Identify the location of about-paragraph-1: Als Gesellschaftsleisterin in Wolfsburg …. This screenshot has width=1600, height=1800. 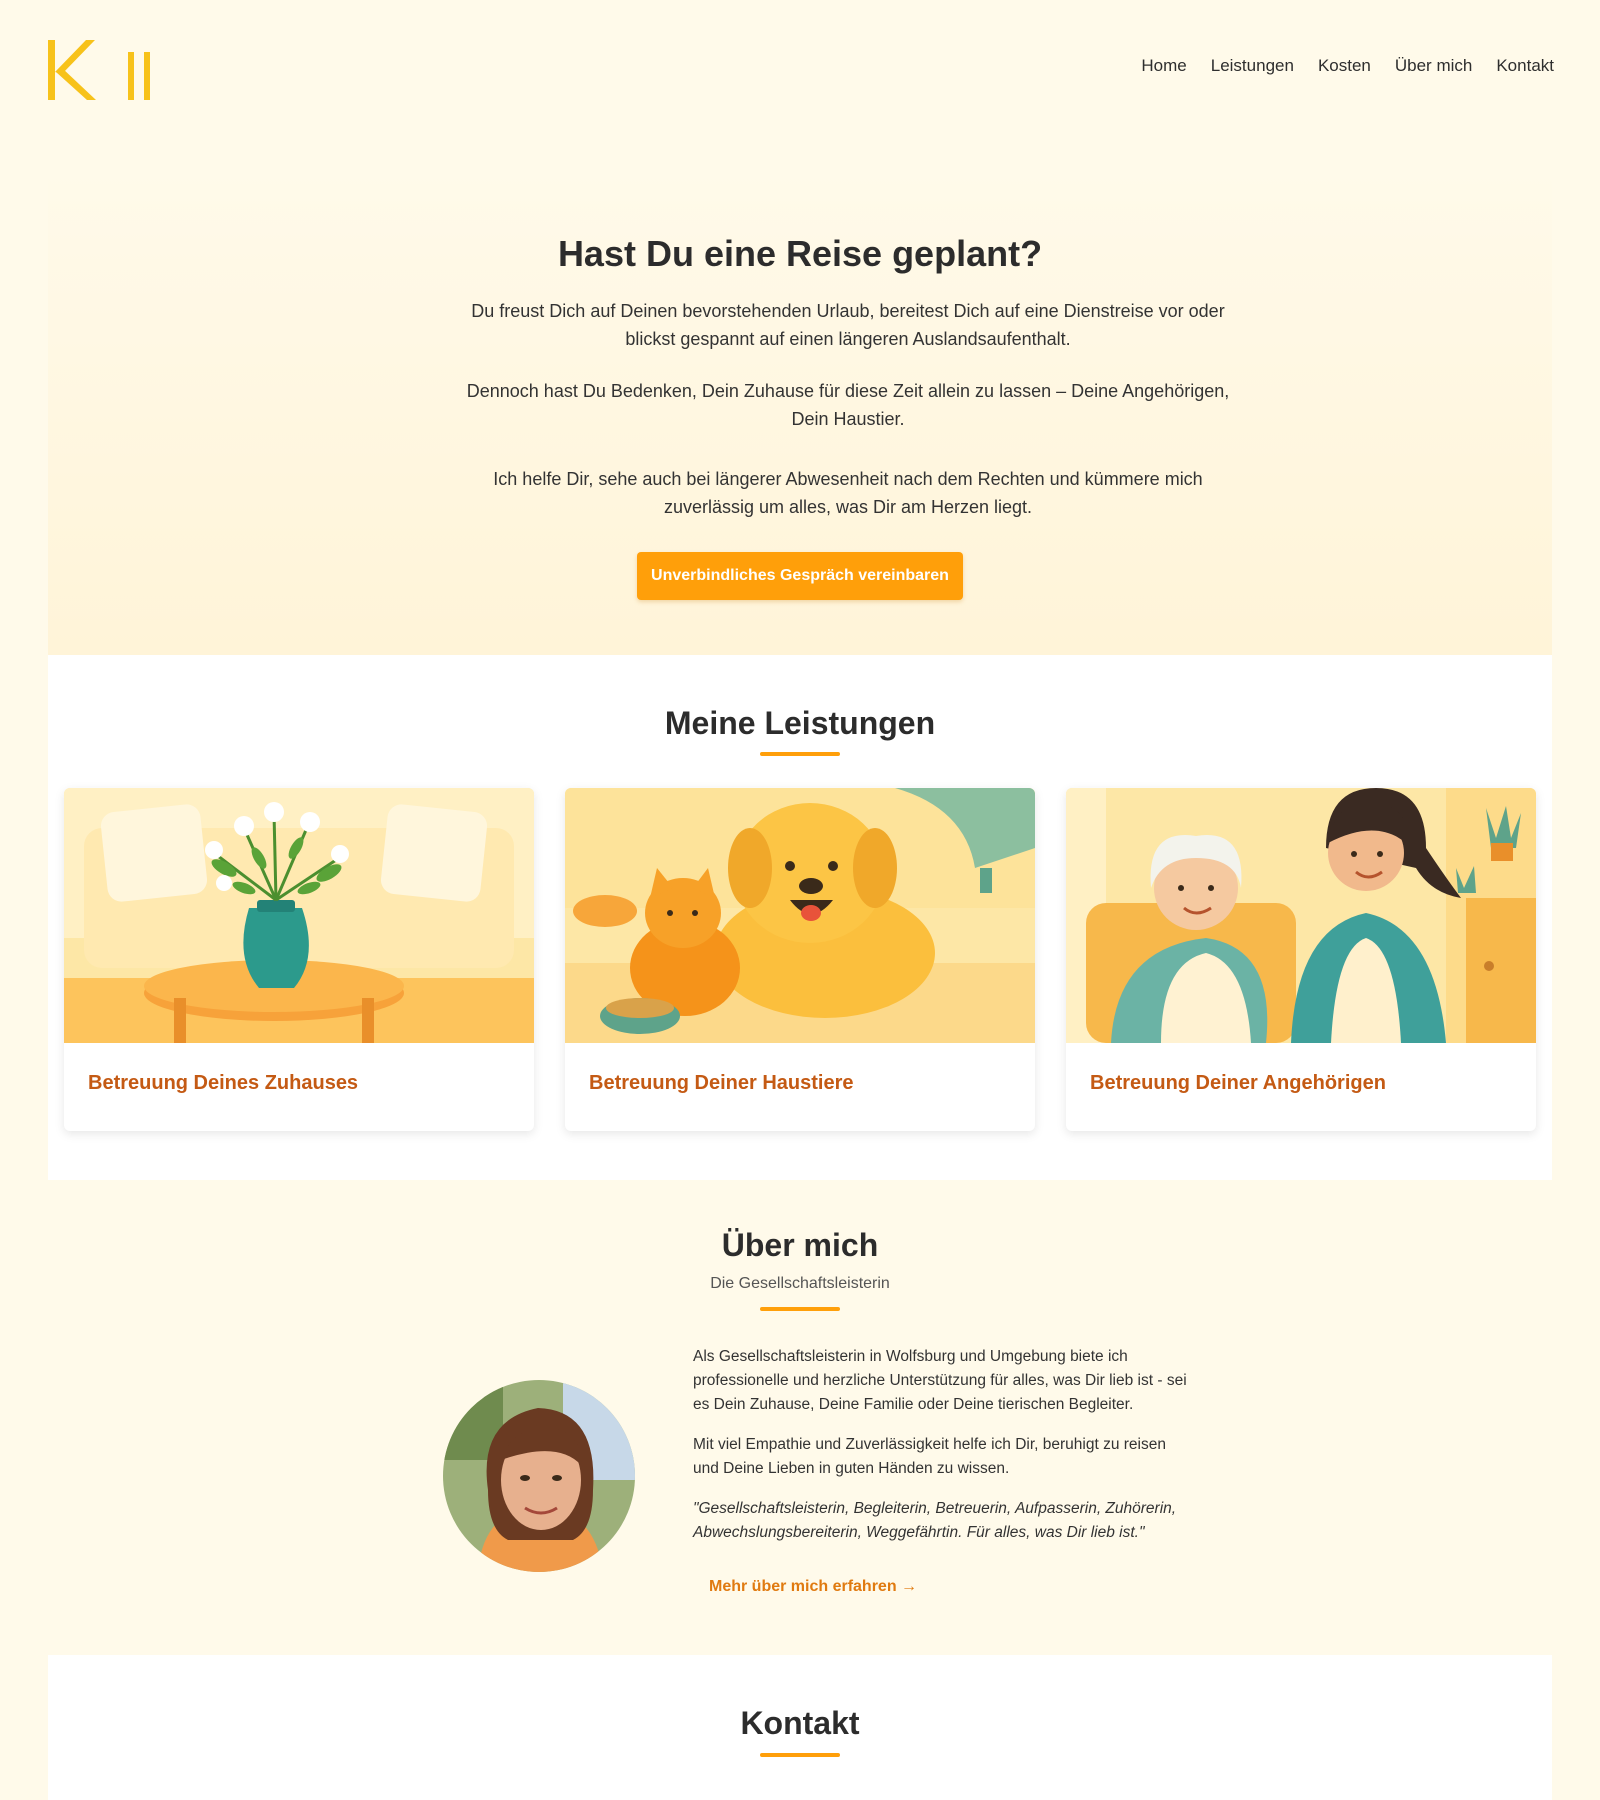
(940, 1380).